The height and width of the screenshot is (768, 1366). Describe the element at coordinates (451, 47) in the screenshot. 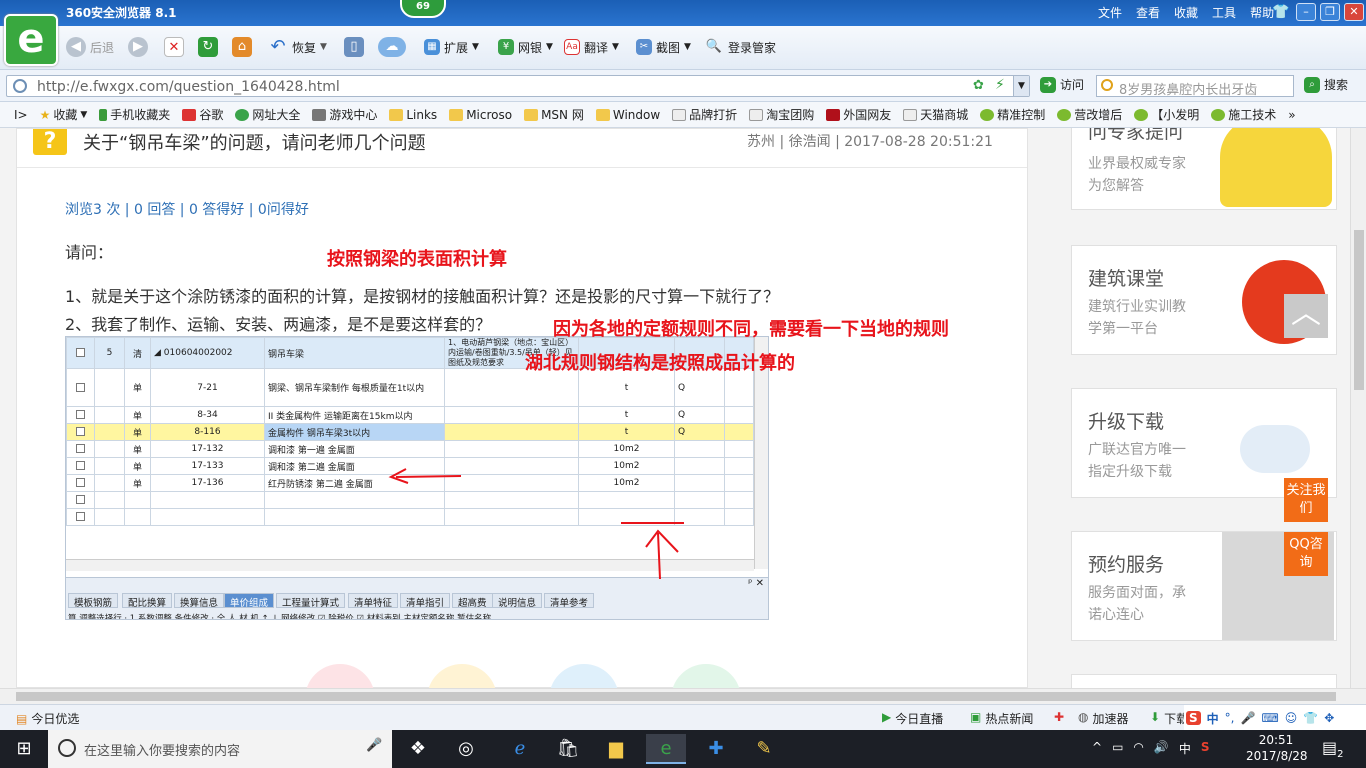

I see `extend-button: ▦ 扩展 ▼` at that location.